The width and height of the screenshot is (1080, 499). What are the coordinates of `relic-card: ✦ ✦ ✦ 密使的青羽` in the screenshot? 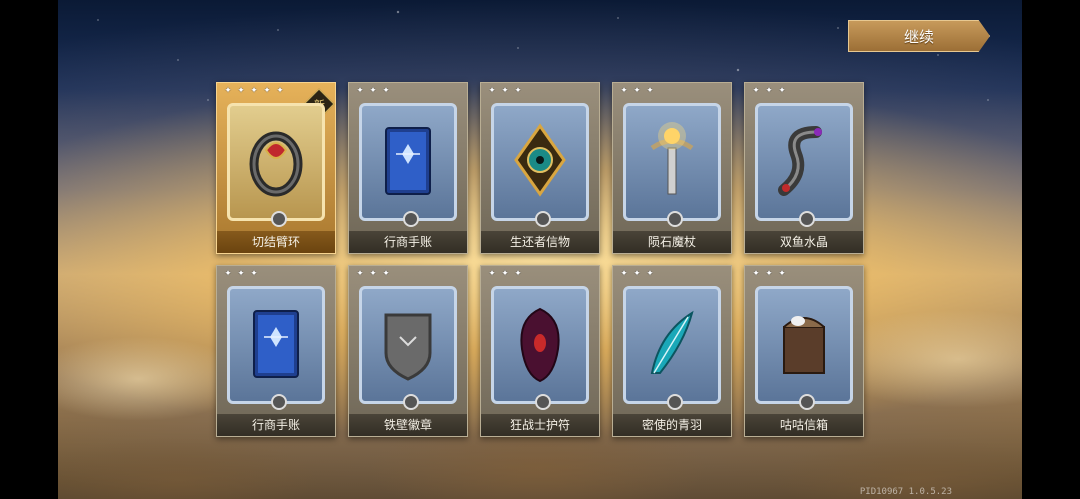 It's located at (672, 351).